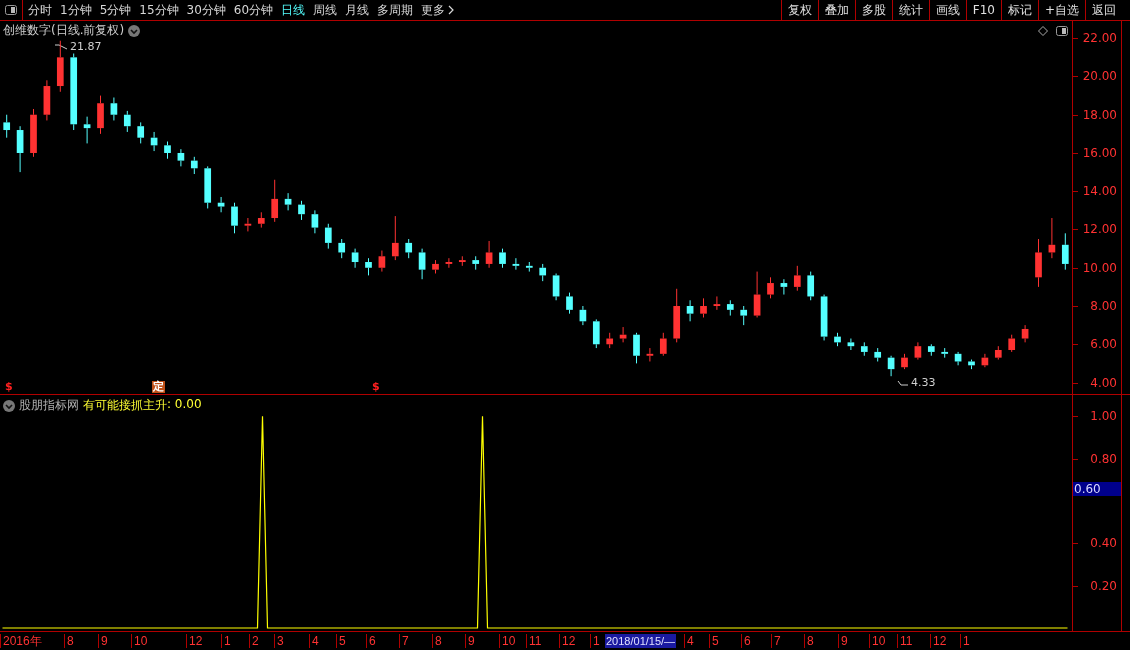  I want to click on period-tab: 更多, so click(438, 10).